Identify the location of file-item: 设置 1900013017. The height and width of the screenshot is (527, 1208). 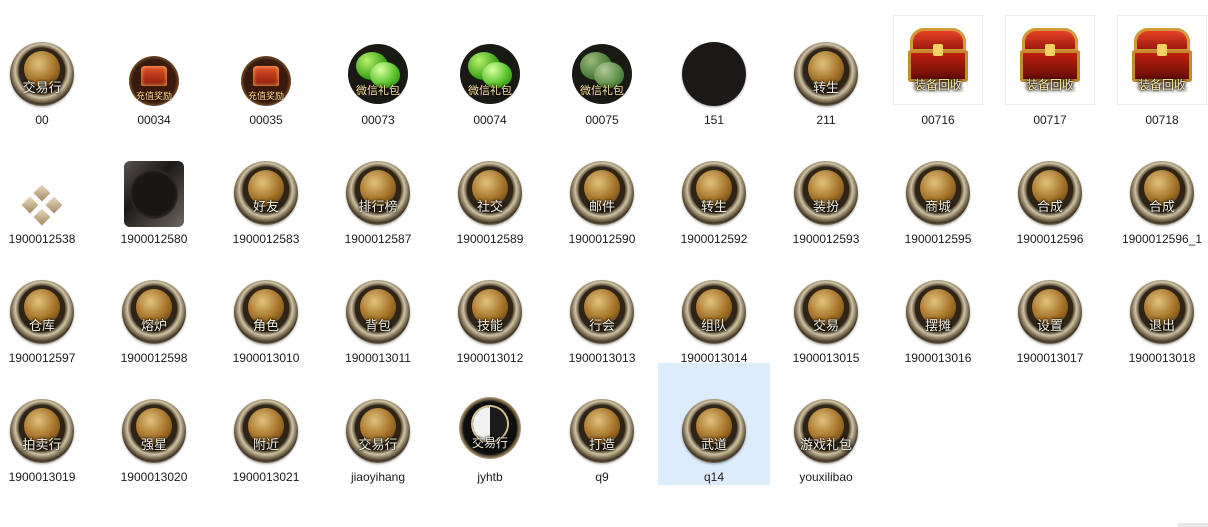
(1050, 305).